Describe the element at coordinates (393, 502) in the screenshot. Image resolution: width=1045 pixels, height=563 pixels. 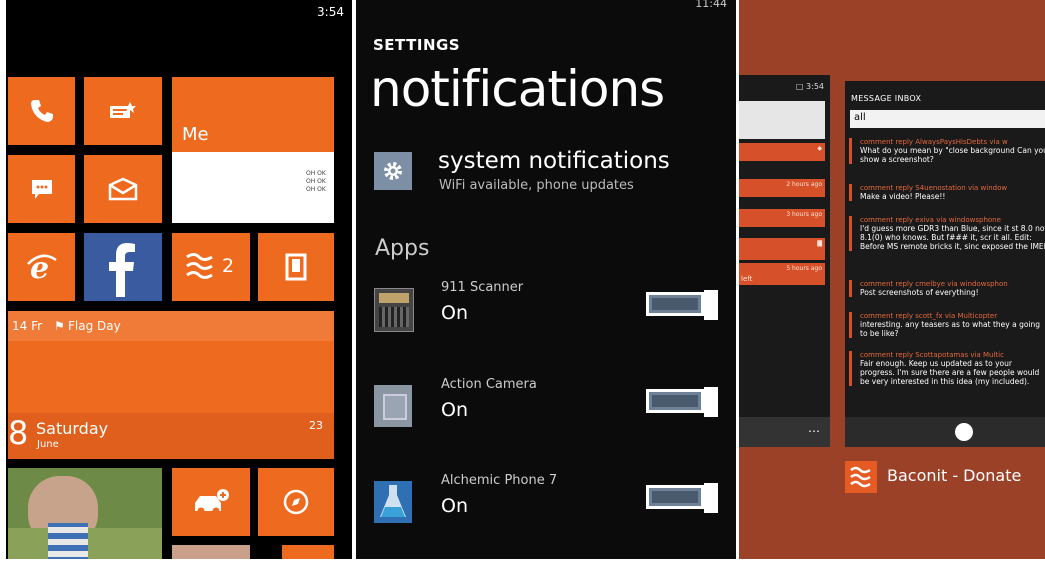
I see `flask-app-icon` at that location.